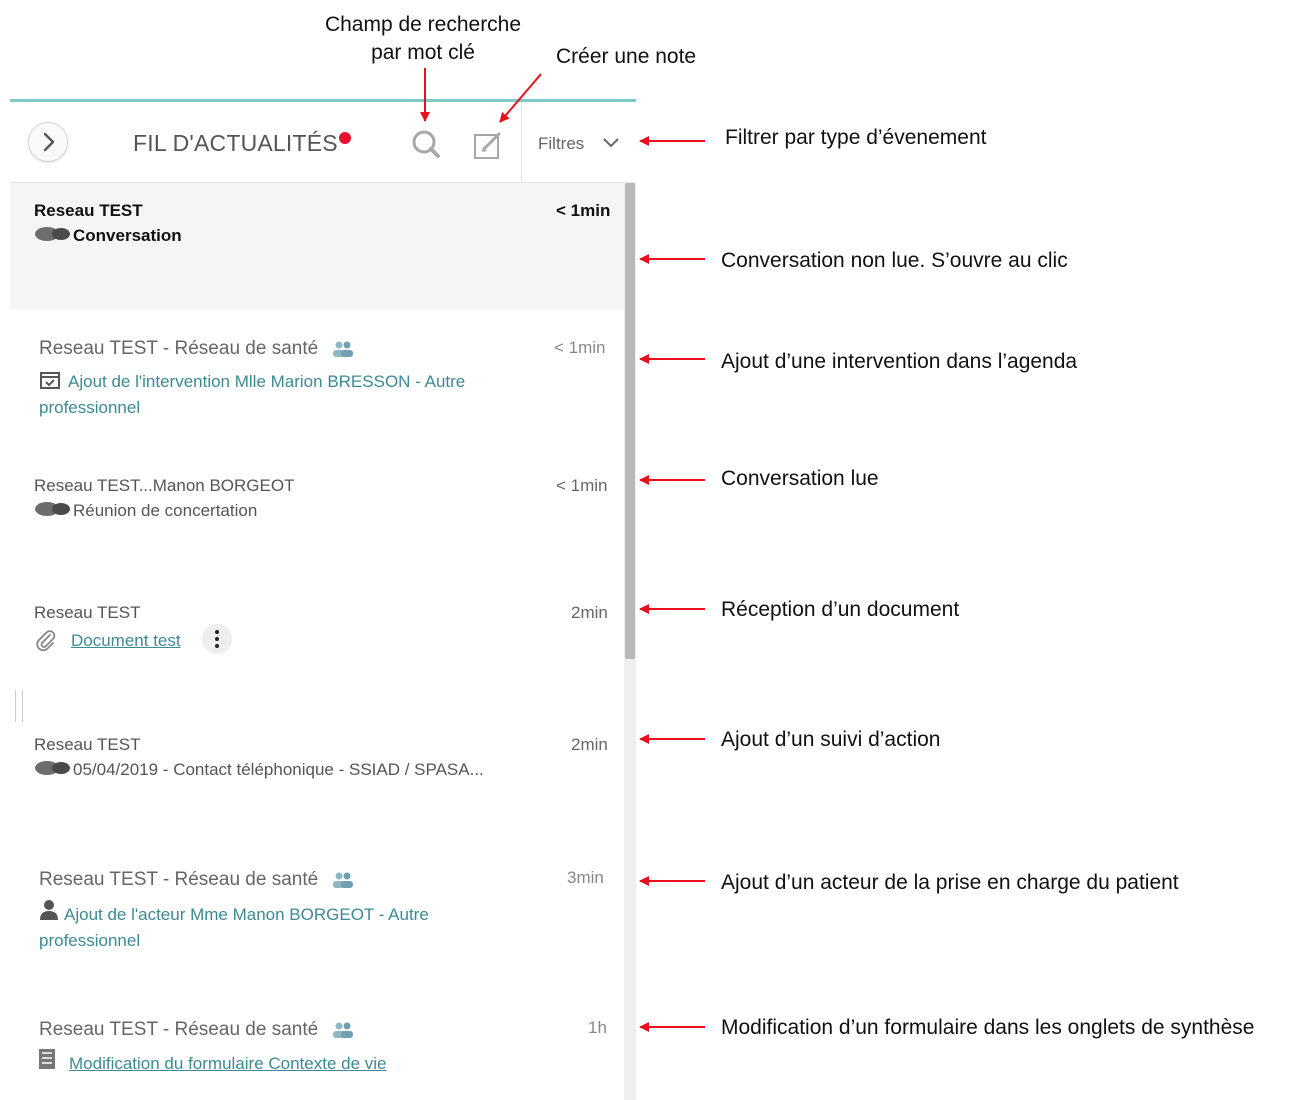 The height and width of the screenshot is (1100, 1303). Describe the element at coordinates (317, 642) in the screenshot. I see `feed-item-document: Reseau TEST 2min Document test` at that location.